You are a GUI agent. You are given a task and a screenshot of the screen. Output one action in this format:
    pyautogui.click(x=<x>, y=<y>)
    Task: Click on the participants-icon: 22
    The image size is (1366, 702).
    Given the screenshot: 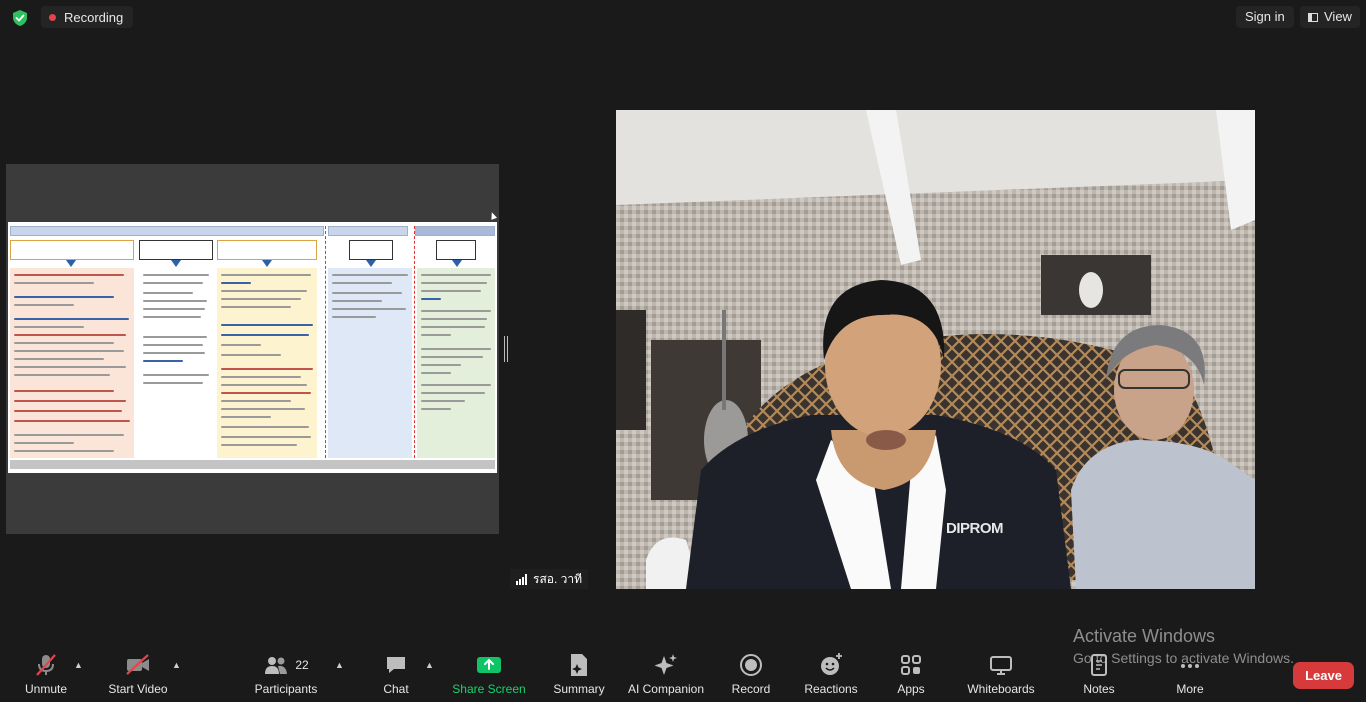 What is the action you would take?
    pyautogui.click(x=286, y=665)
    